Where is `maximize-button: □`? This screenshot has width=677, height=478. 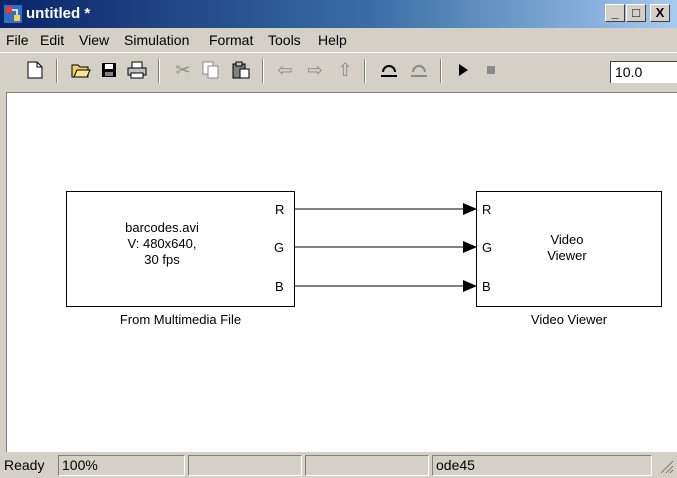 maximize-button: □ is located at coordinates (636, 13).